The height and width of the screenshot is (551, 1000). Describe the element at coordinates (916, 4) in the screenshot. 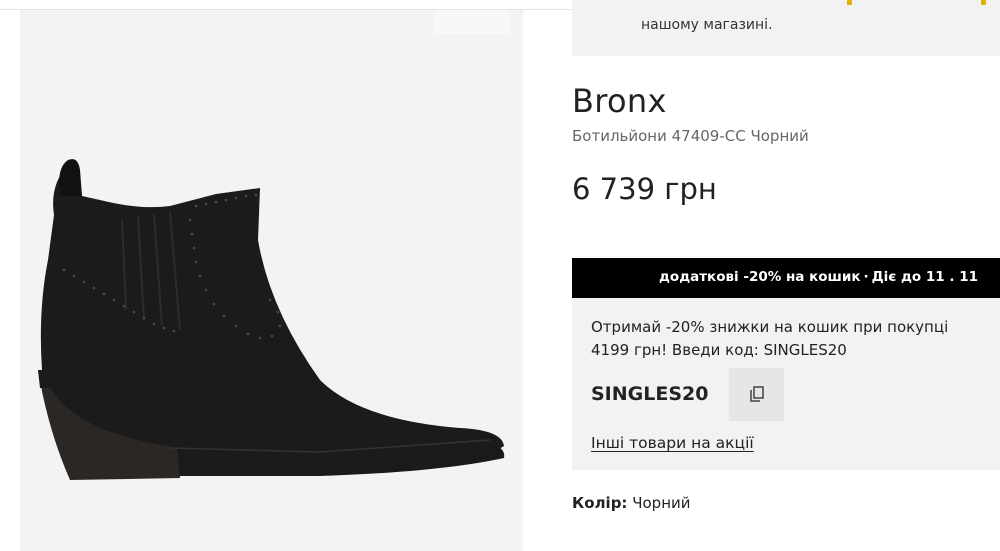

I see `rating-dots` at that location.